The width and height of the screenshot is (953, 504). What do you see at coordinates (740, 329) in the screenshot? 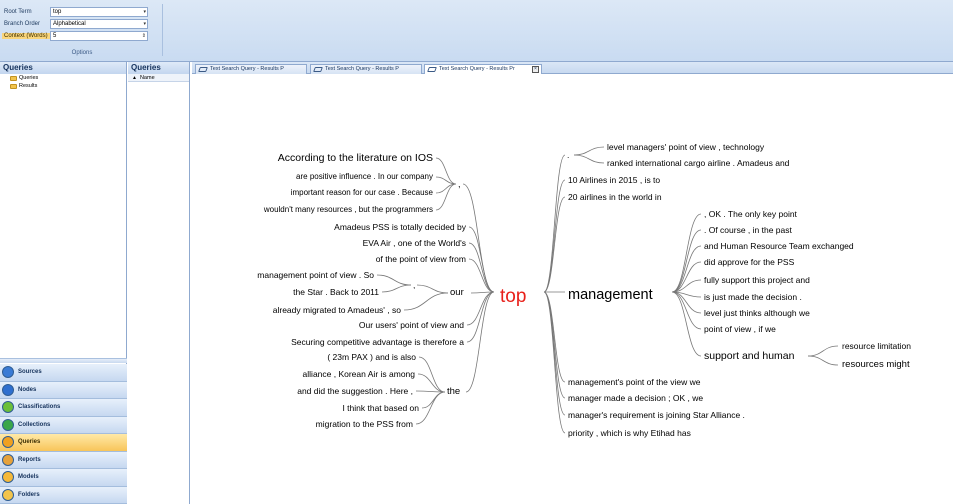
I see `tree-phrase: point of view , if we` at bounding box center [740, 329].